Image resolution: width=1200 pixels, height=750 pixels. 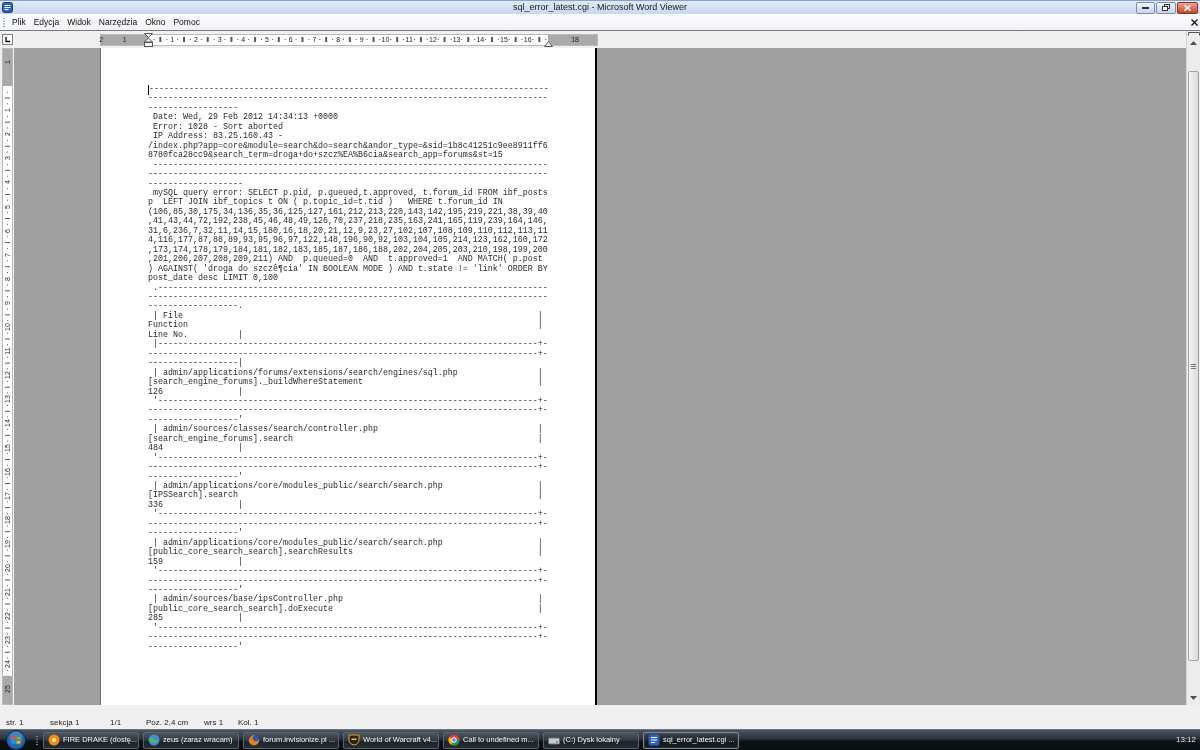 I want to click on document-line: 31,6,236,7,32,11,14,15,180,16,18,20,21,12,9,23,27,102,107,108,109,110,112,113,11, so click(x=348, y=231).